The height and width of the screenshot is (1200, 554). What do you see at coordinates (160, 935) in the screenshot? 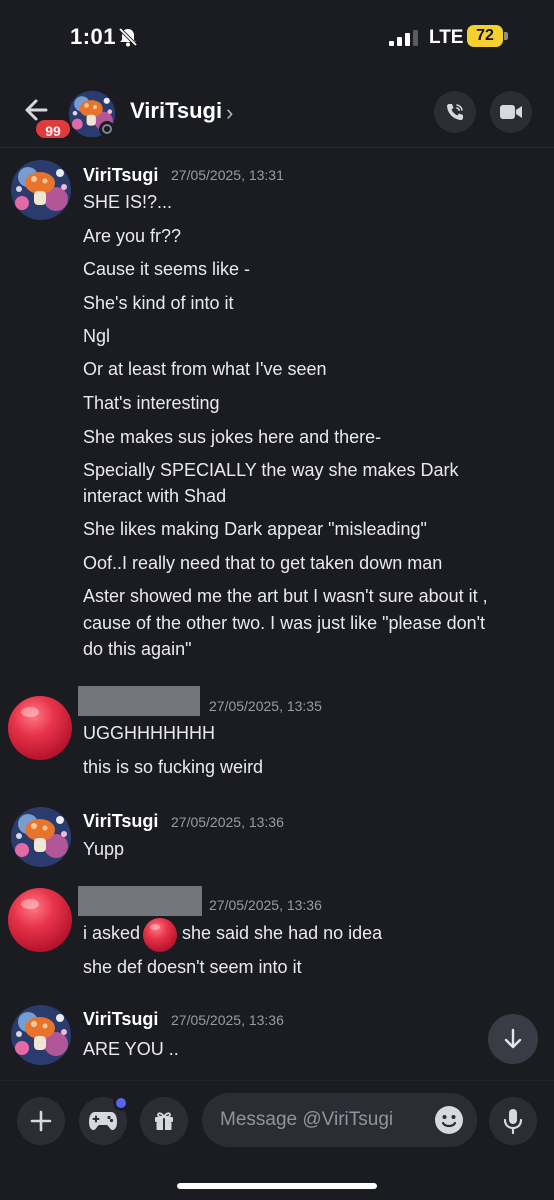
I see `mention-avatar` at bounding box center [160, 935].